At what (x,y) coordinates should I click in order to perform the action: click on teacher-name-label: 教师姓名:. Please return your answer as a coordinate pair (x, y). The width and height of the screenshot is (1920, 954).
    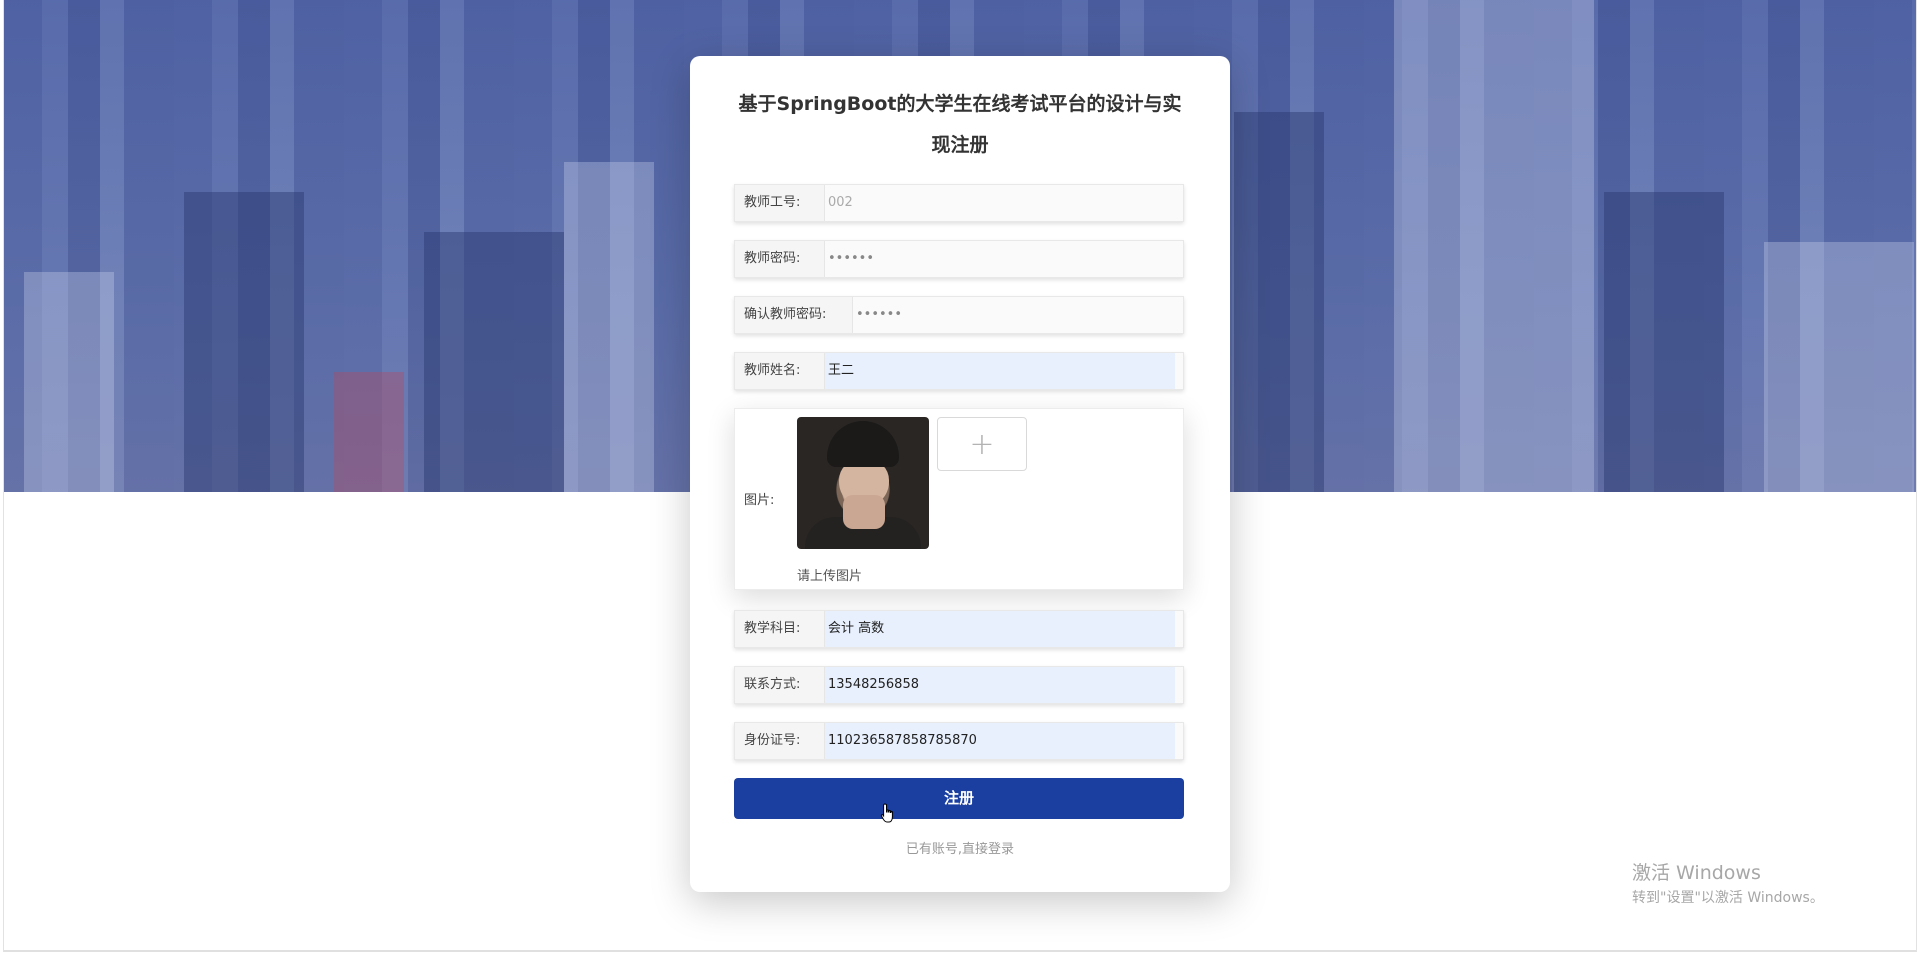
    Looking at the image, I should click on (780, 371).